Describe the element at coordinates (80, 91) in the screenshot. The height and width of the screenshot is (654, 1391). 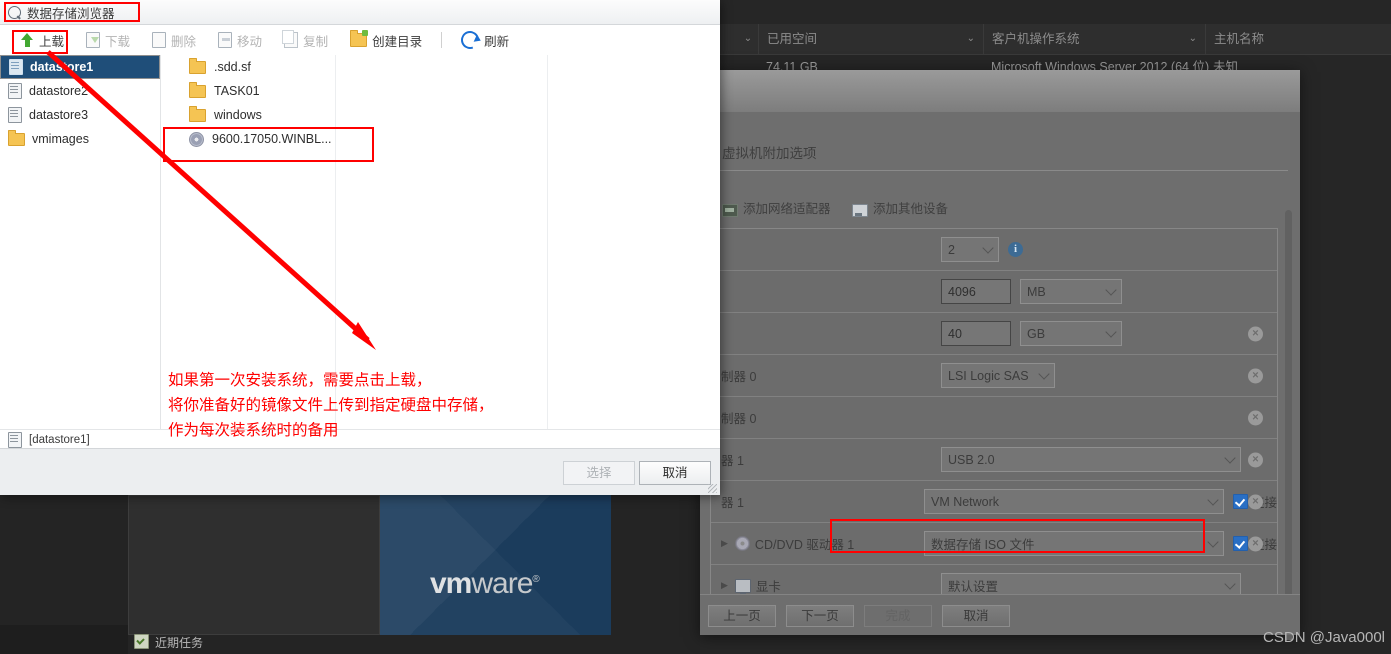
I see `datastore-list-item: datastore2` at that location.